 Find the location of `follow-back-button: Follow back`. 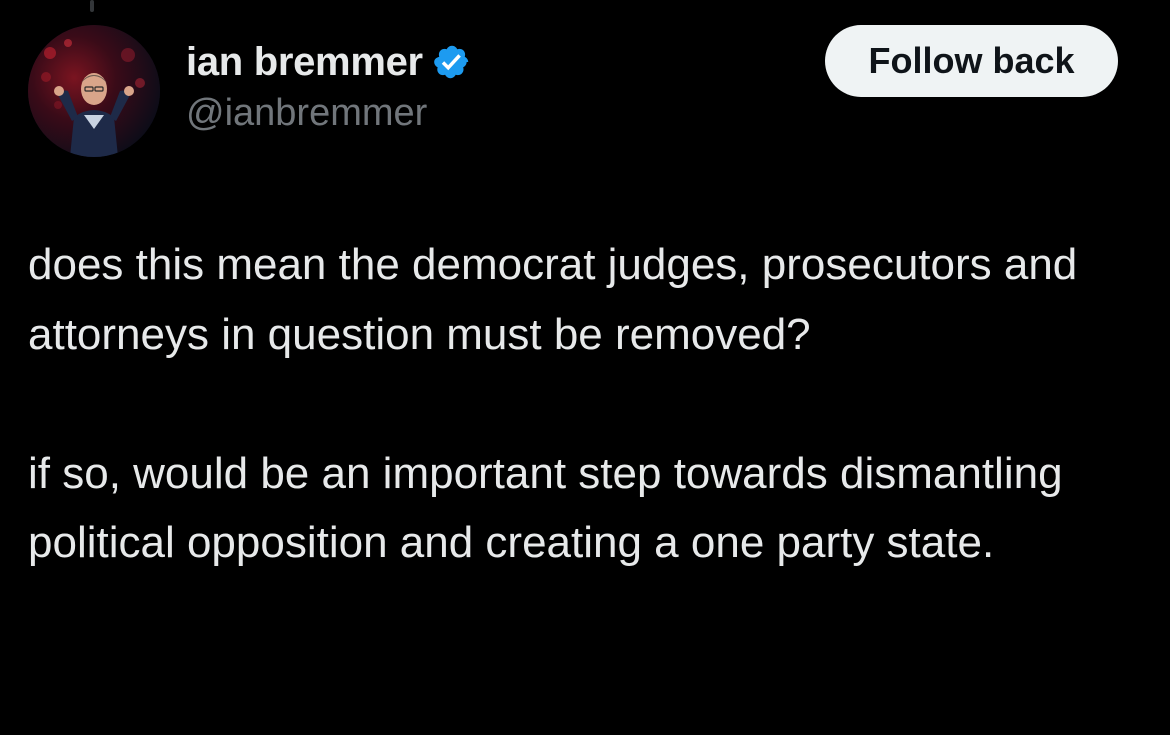

follow-back-button: Follow back is located at coordinates (971, 61).